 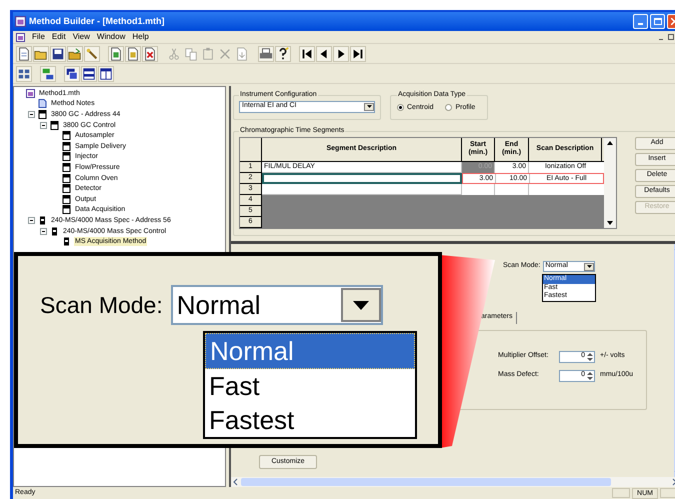 I want to click on dropdown-option: Fastest, so click(x=310, y=420).